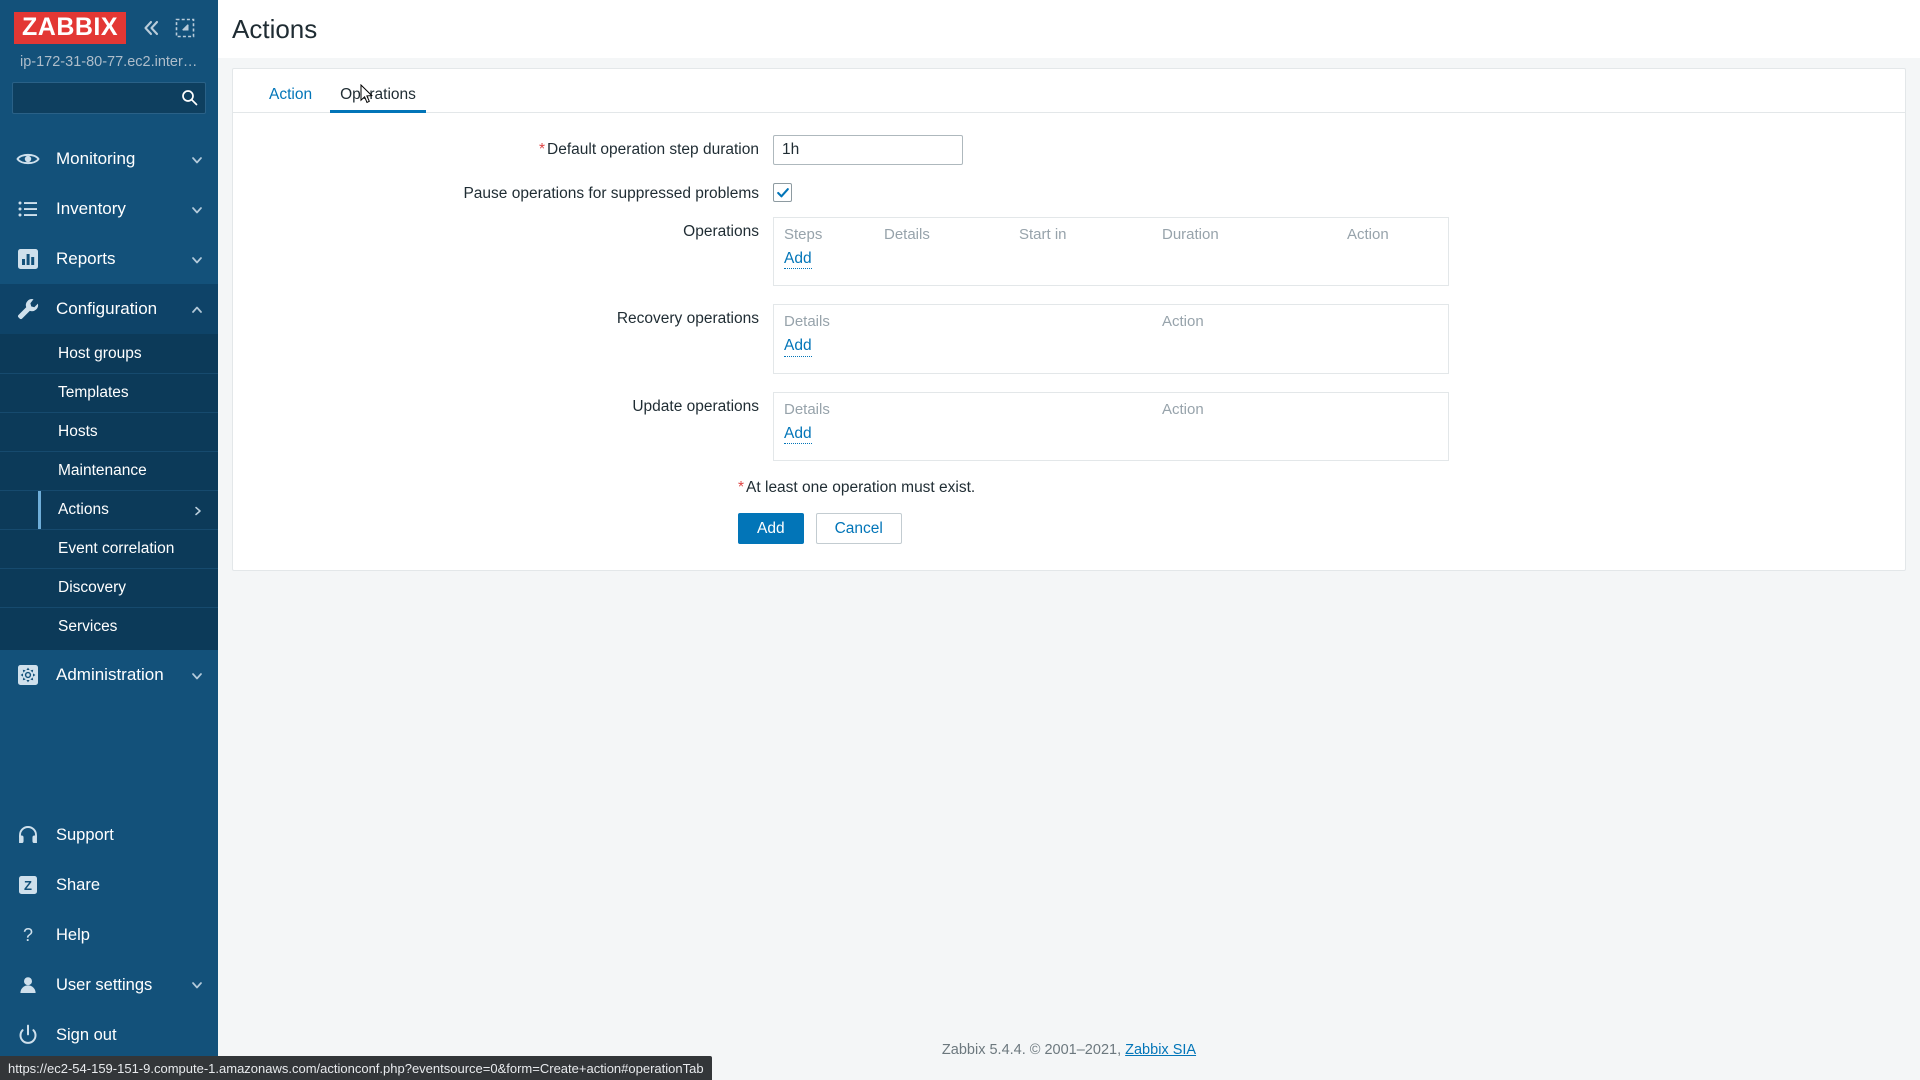  I want to click on submenu-label: Services, so click(88, 626).